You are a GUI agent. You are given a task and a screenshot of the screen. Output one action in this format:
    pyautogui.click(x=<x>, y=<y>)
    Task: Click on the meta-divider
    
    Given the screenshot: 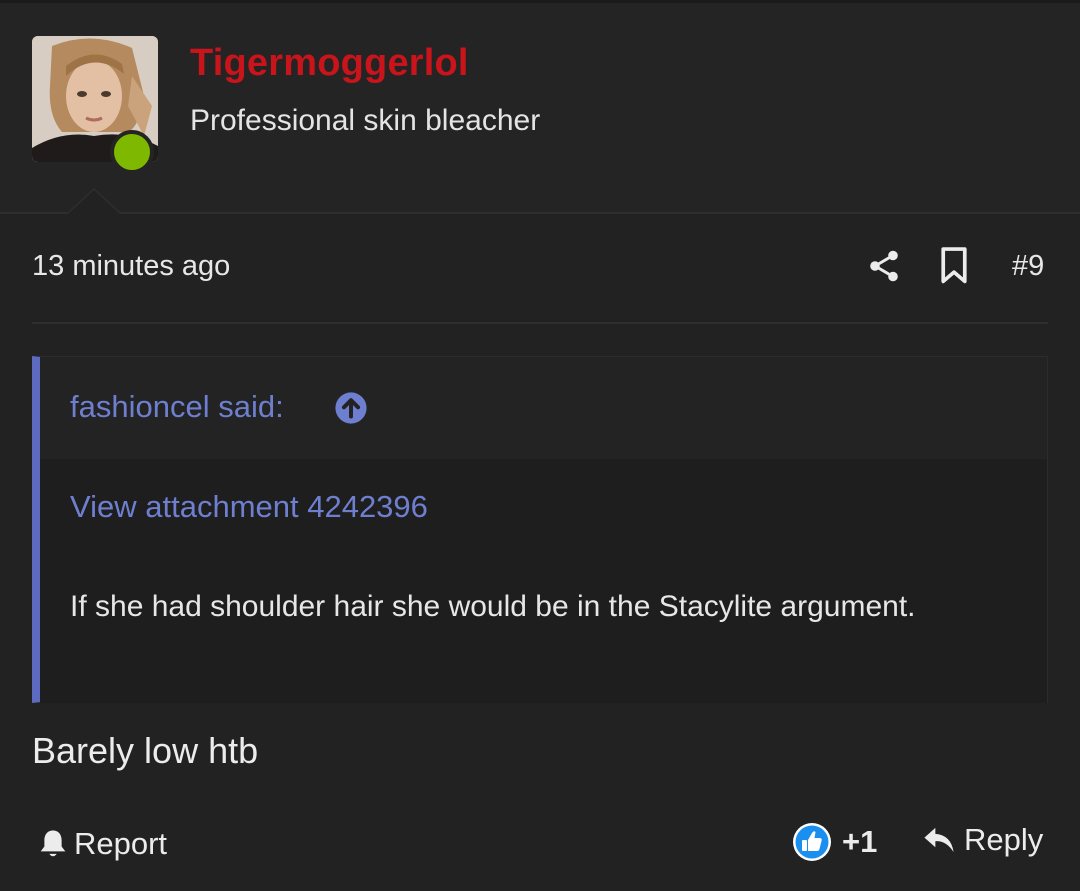 What is the action you would take?
    pyautogui.click(x=540, y=323)
    